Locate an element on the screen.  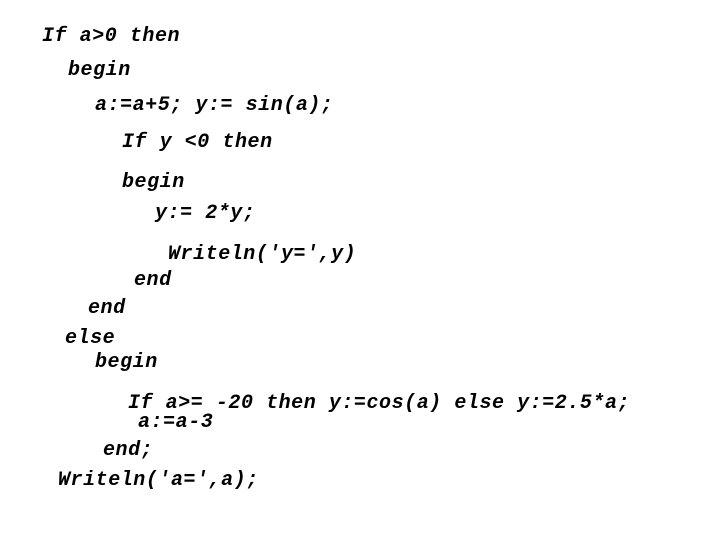
code-line: Writeln(′y=′,y) is located at coordinates (262, 254).